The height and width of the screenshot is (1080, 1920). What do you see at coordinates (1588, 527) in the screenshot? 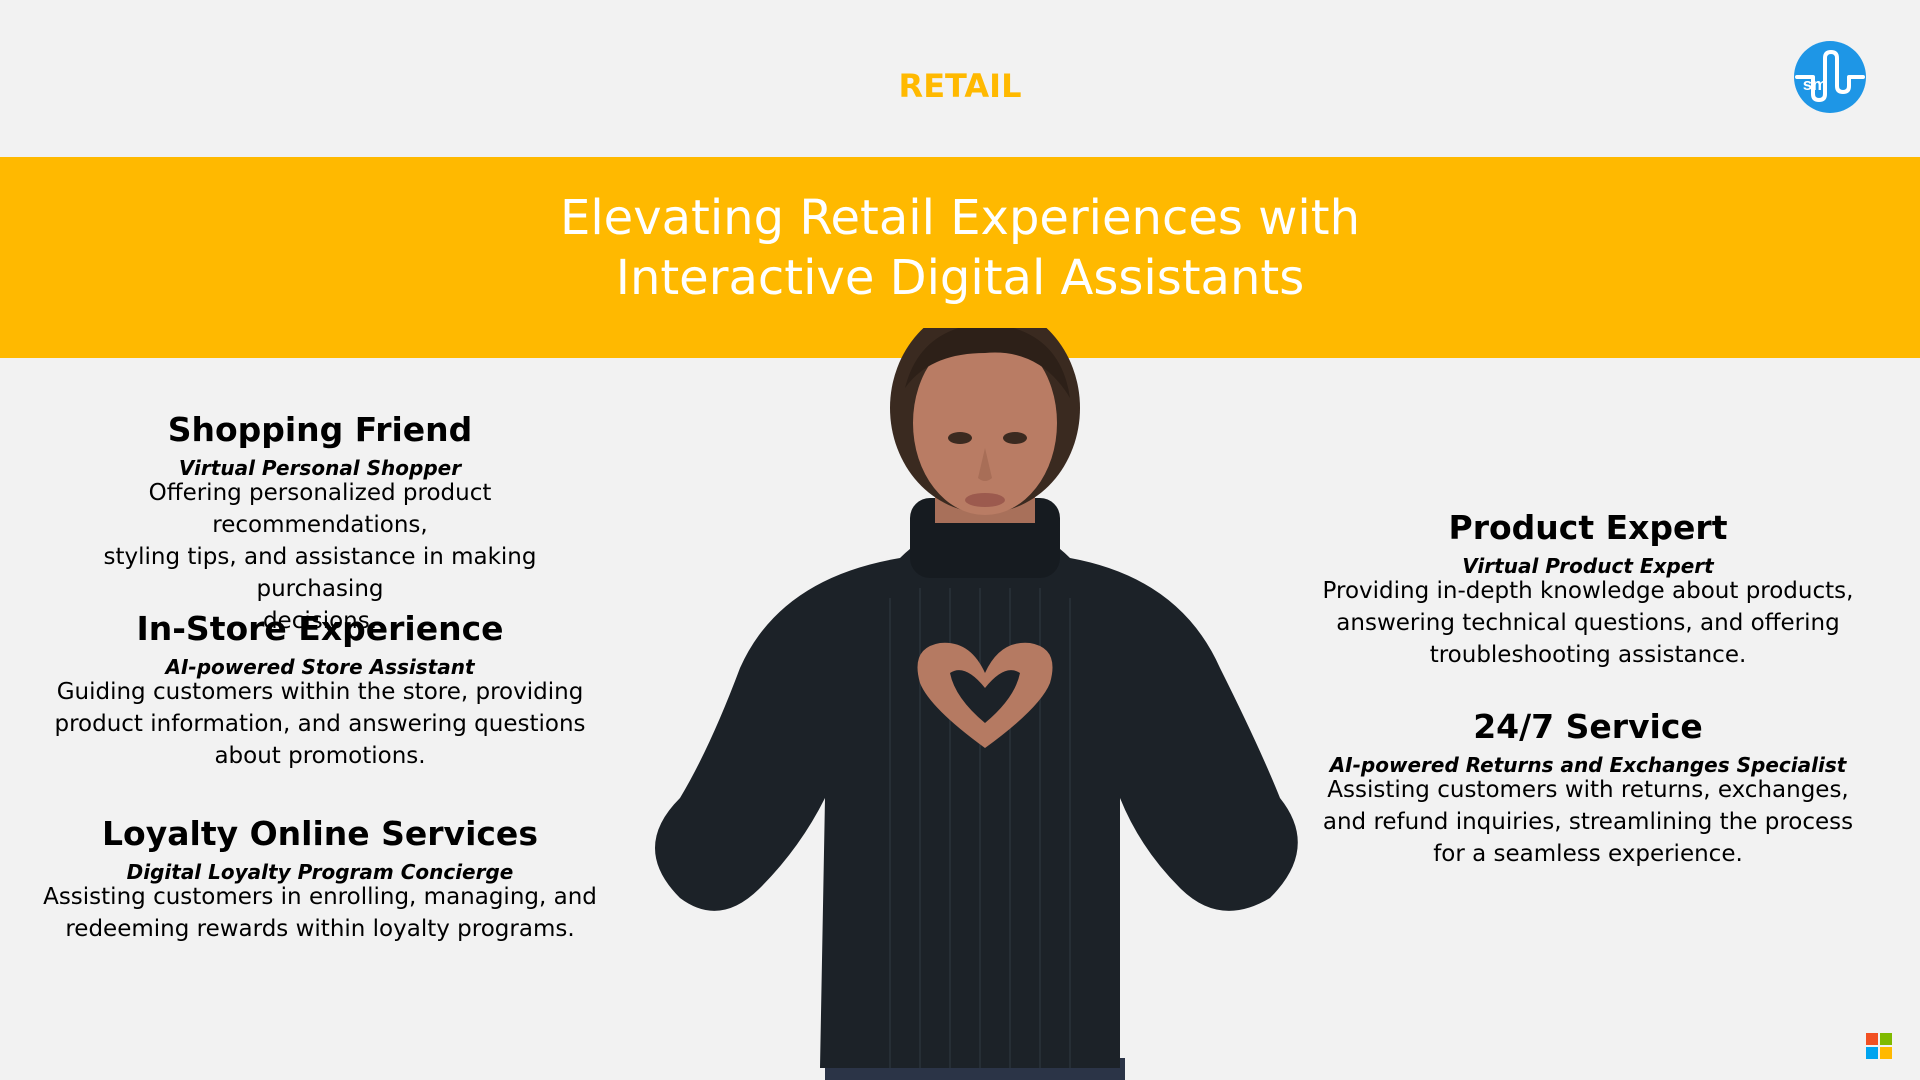
I see `feature-title: Product Expert` at bounding box center [1588, 527].